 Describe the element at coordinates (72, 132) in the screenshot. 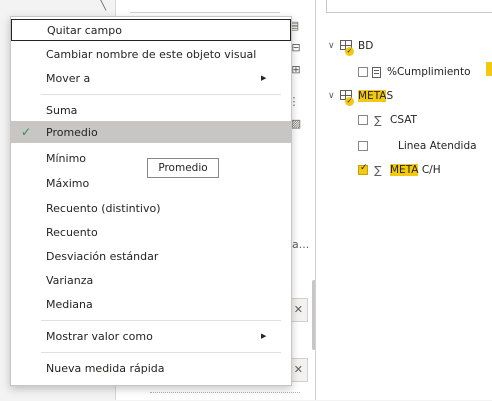

I see `menu-item-label: Promedio` at that location.